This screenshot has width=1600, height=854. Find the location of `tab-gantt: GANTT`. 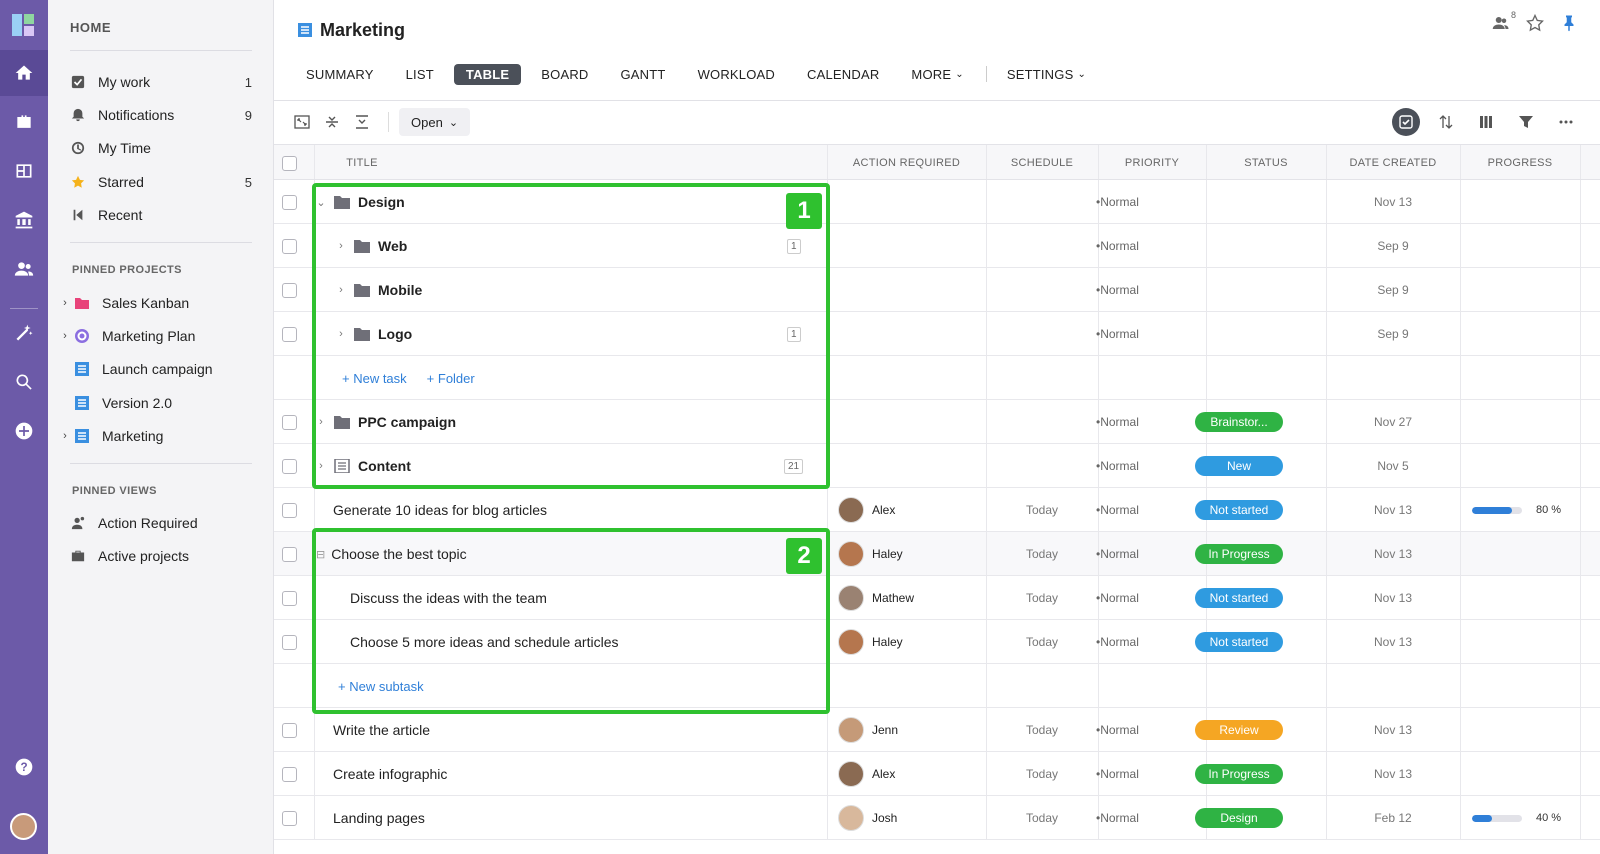

tab-gantt: GANTT is located at coordinates (643, 74).